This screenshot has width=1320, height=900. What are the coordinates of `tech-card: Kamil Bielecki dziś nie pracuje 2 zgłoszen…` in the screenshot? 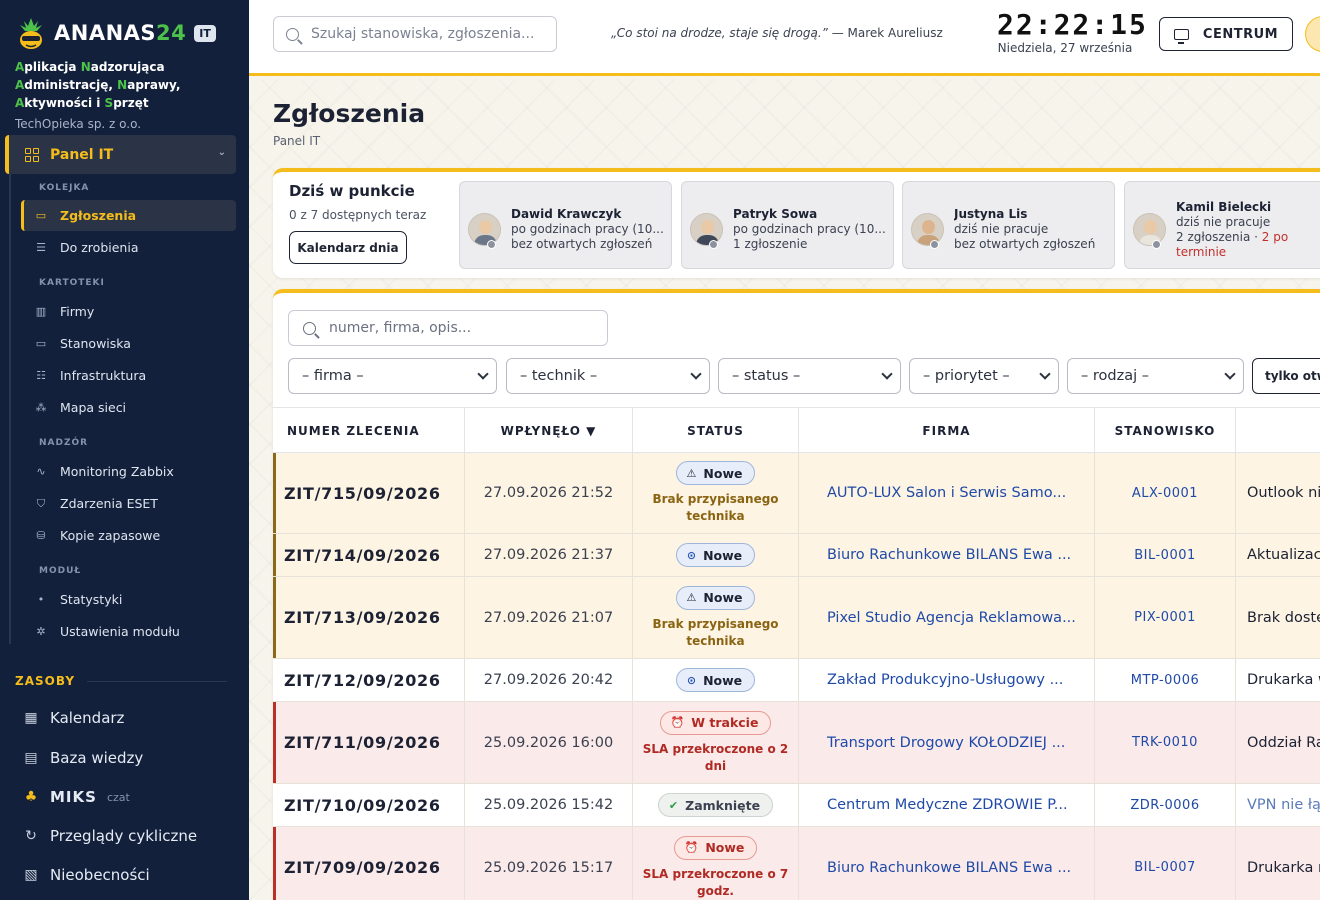 It's located at (1222, 225).